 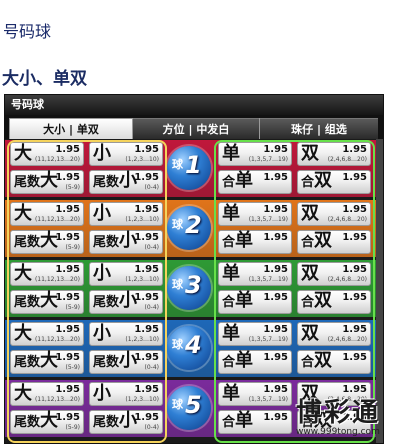 I want to click on tab-bar: 大小 | 单双 方位 | 中发白 珠仔 | 组选, so click(x=194, y=129).